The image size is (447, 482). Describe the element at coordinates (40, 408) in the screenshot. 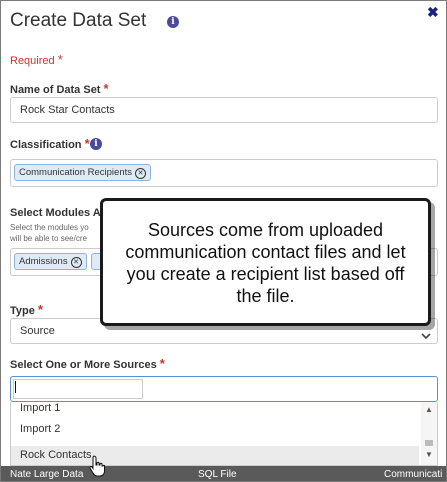

I see `dropdown-option: Import 1` at that location.